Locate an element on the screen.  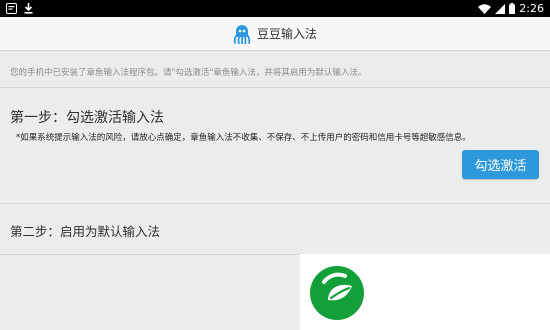
octopus-logo-icon is located at coordinates (242, 34).